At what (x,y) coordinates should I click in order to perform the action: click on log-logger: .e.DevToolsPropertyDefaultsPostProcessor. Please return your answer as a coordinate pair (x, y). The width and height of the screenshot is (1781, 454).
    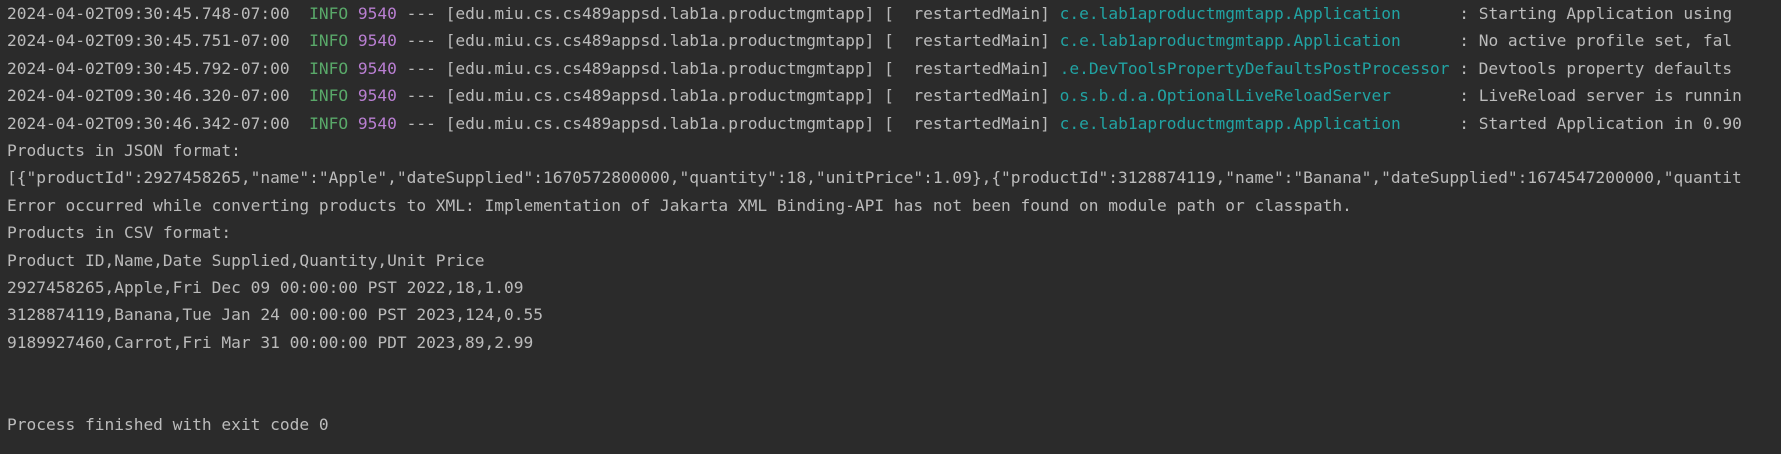
    Looking at the image, I should click on (1255, 68).